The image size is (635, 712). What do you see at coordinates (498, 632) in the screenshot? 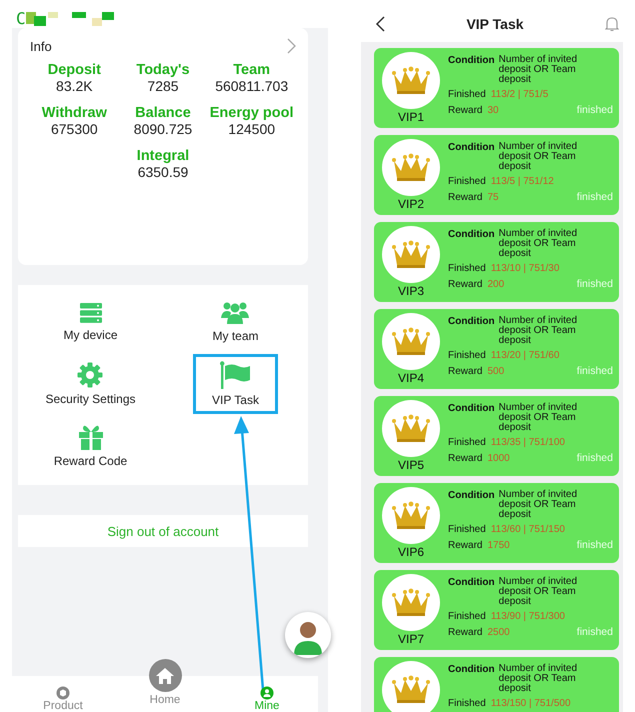
I see `reward-value: 2500` at bounding box center [498, 632].